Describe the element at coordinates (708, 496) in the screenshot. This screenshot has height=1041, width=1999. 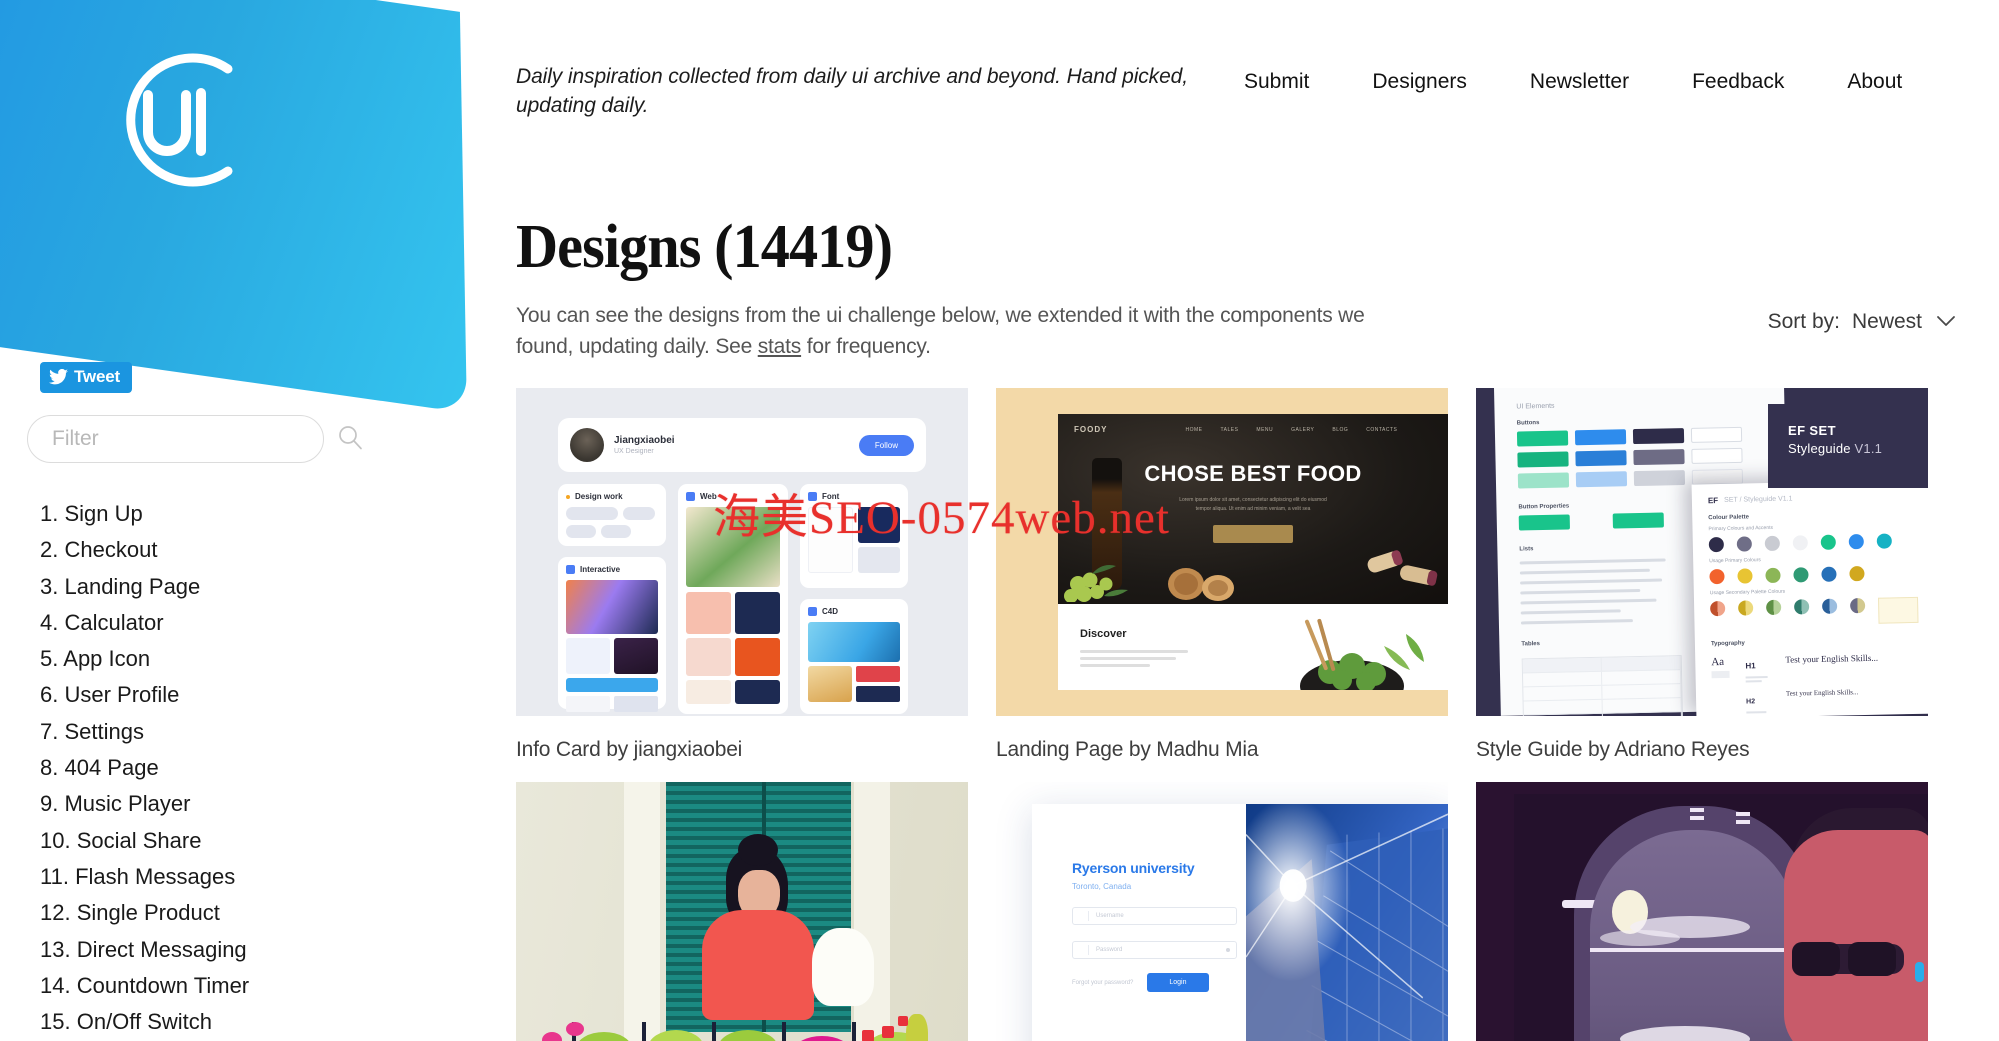
I see `category-label: Web` at that location.